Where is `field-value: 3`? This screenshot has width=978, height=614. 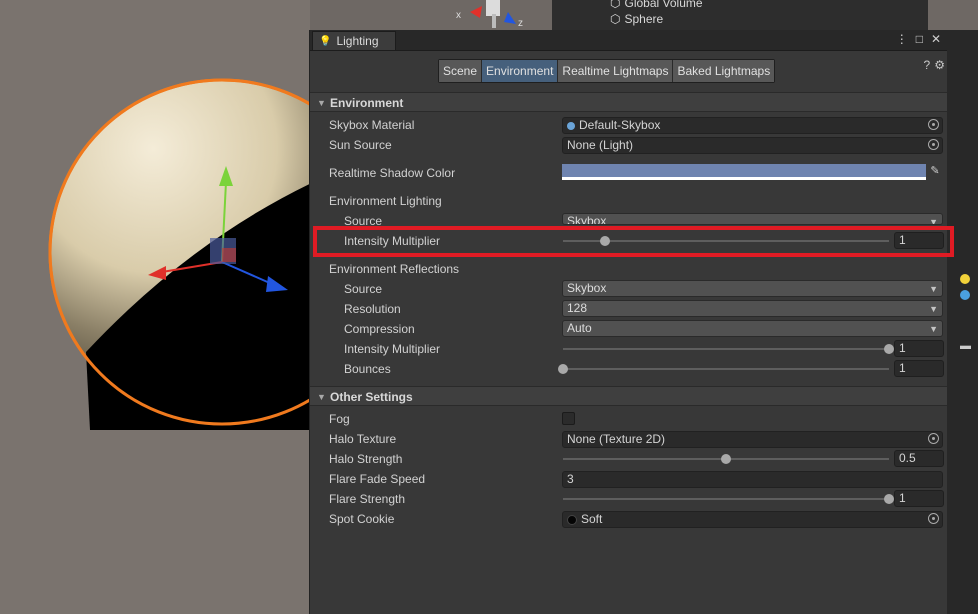 field-value: 3 is located at coordinates (570, 479).